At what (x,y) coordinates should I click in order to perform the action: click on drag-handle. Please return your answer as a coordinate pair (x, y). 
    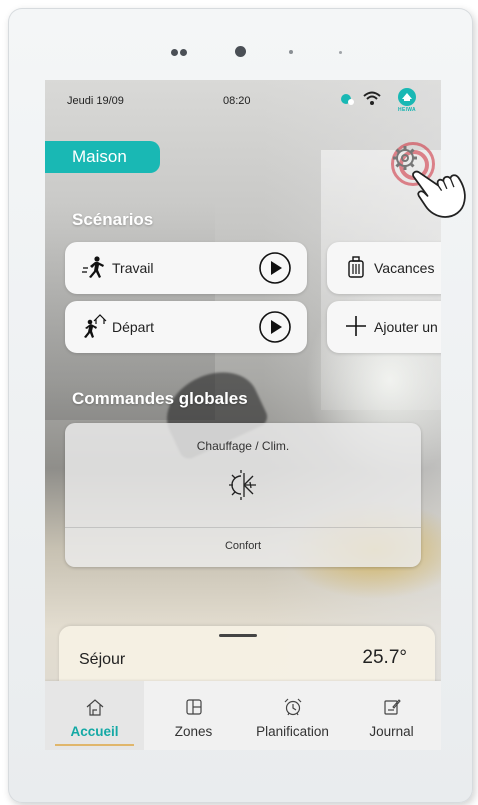
    Looking at the image, I should click on (238, 635).